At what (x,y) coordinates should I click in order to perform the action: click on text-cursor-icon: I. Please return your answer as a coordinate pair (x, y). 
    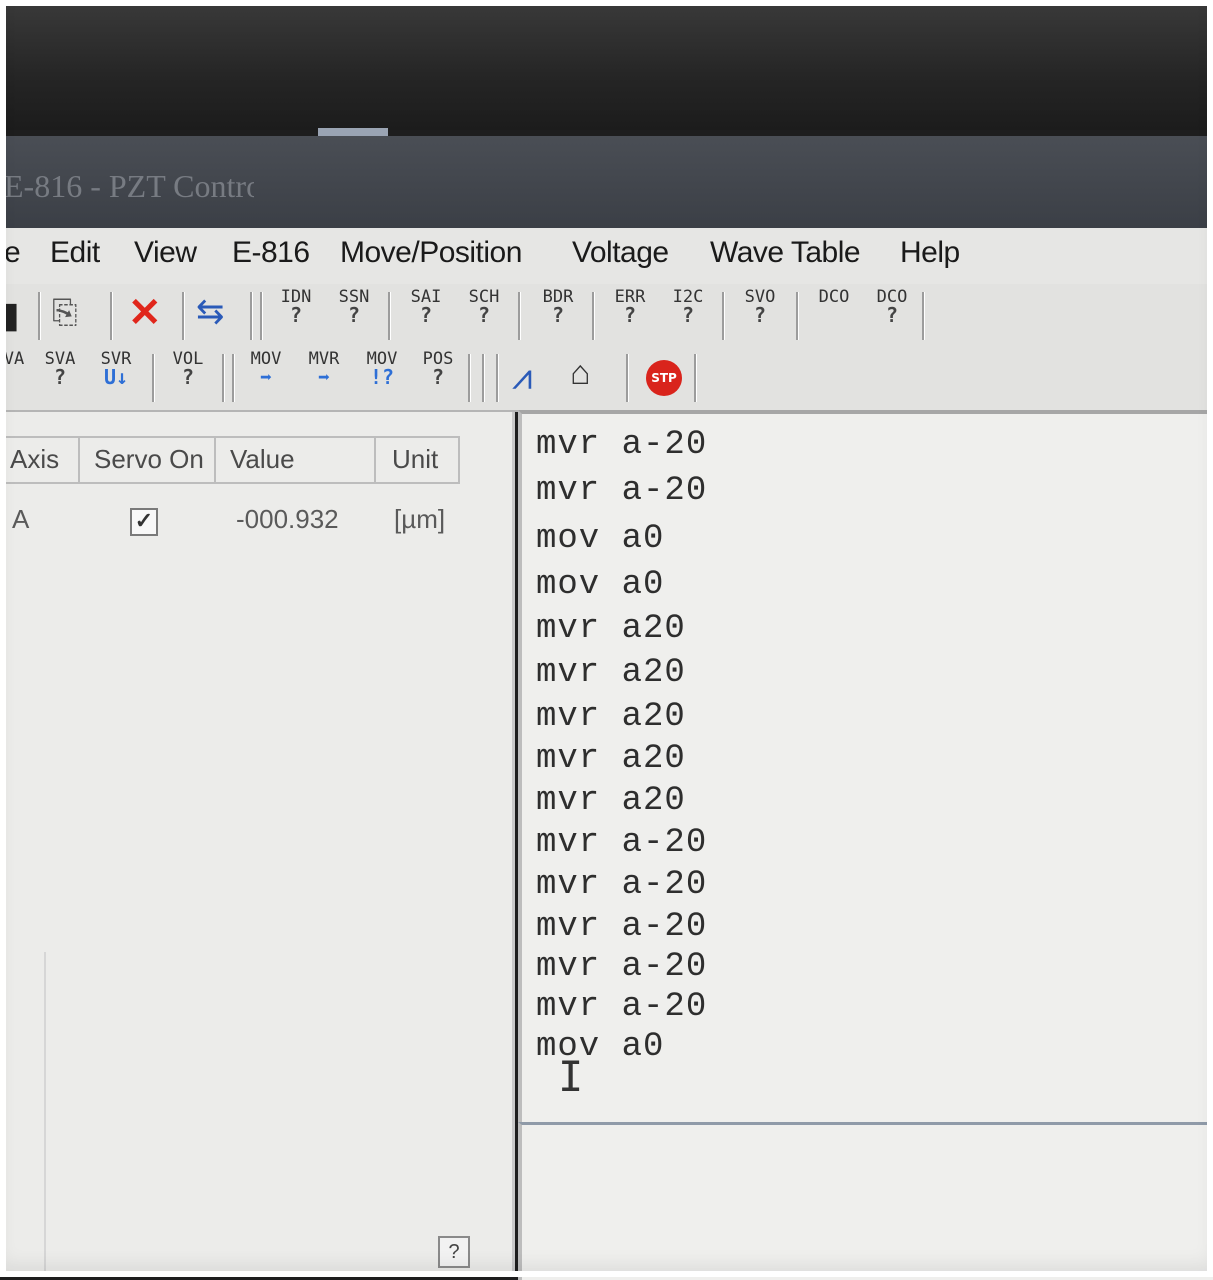
    Looking at the image, I should click on (571, 1076).